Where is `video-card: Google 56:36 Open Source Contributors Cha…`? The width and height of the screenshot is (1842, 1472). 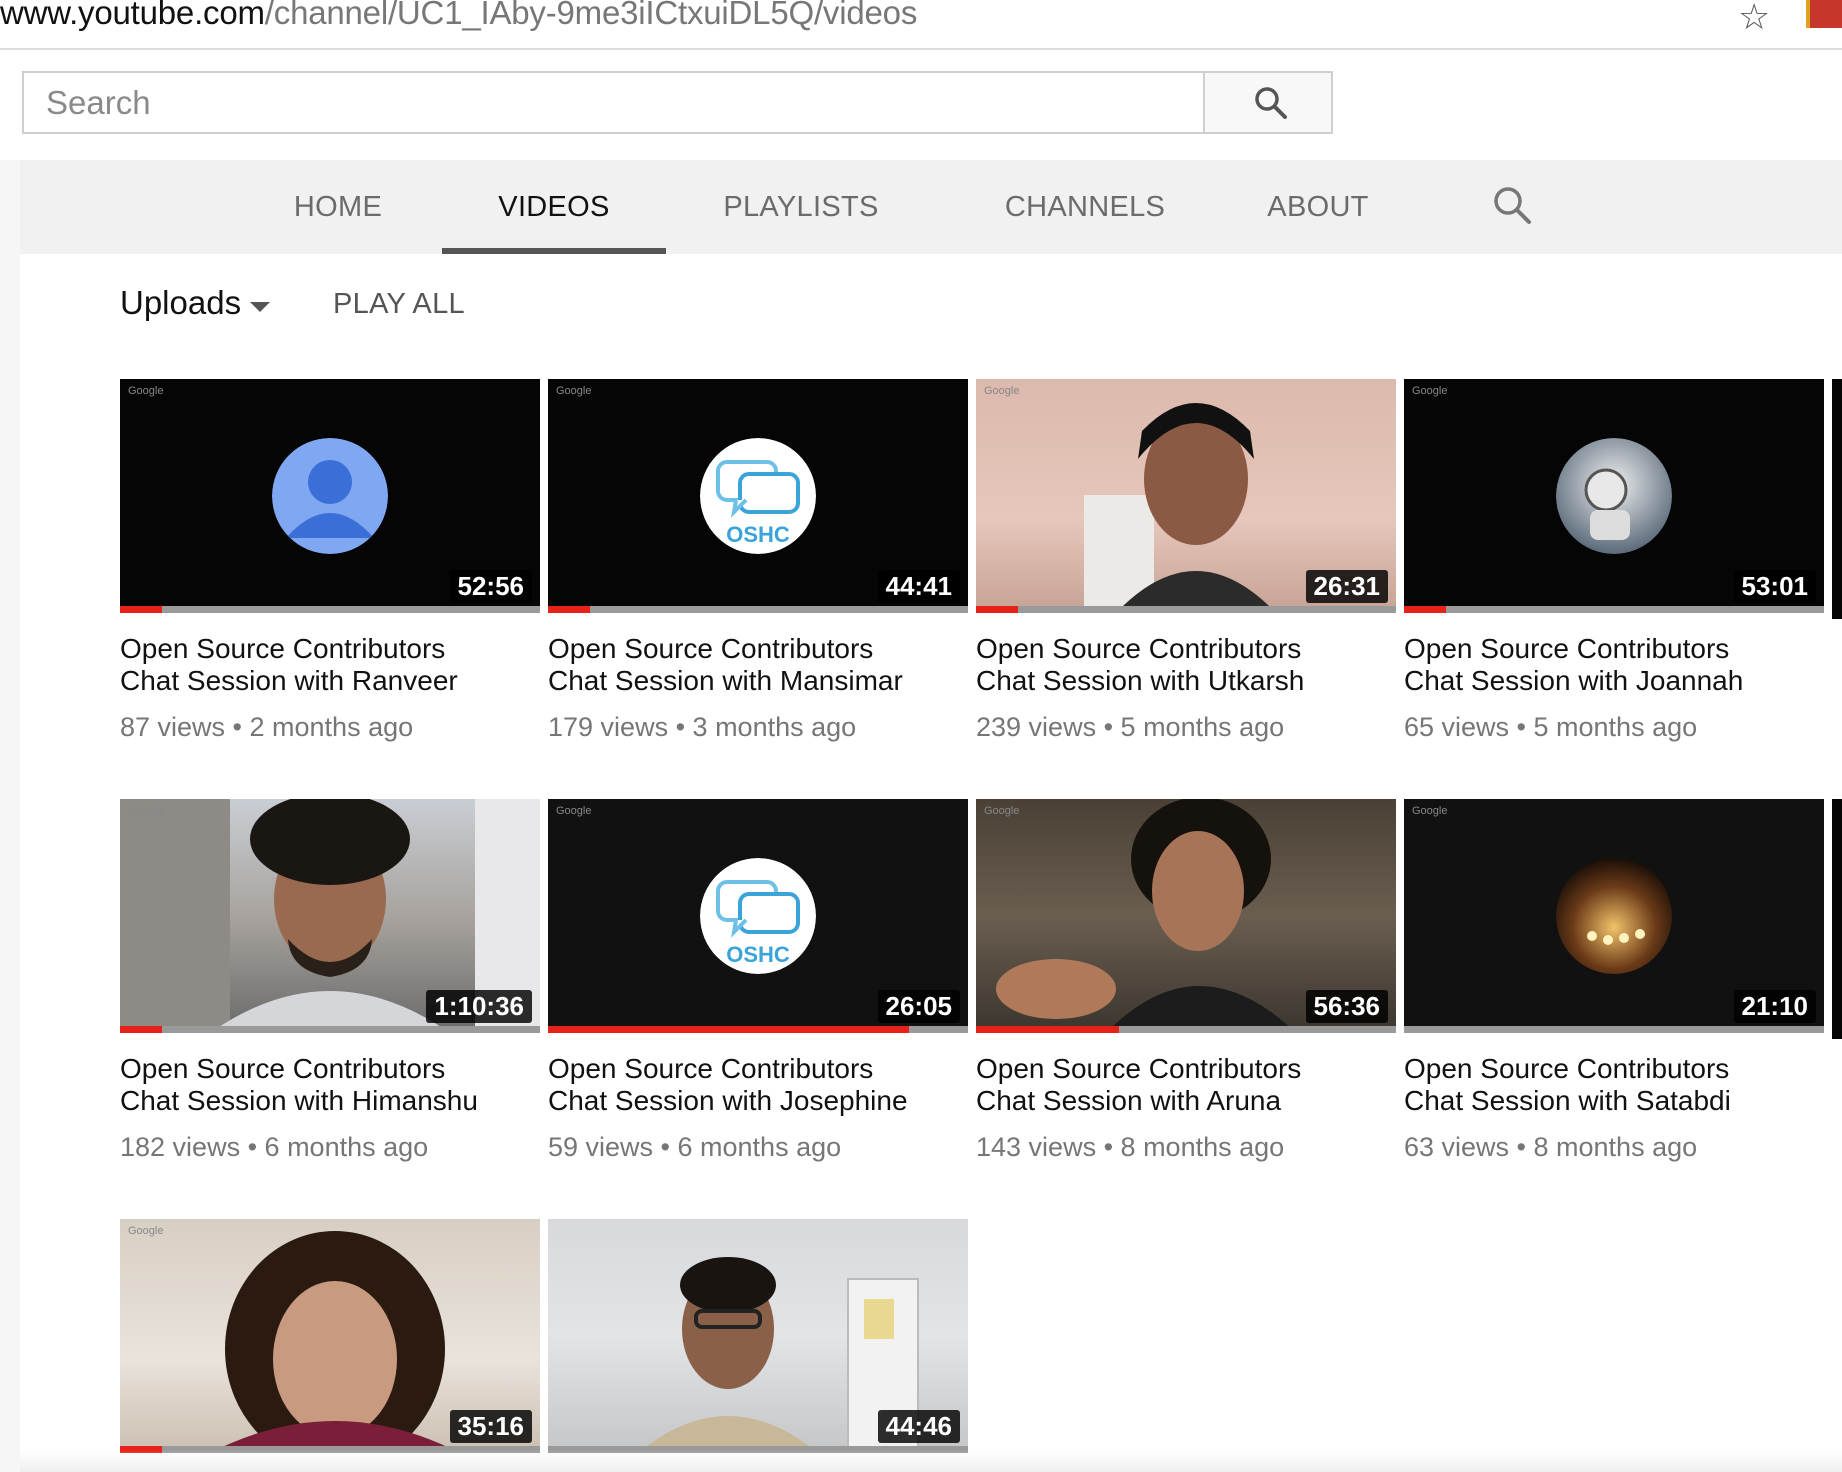 video-card: Google 56:36 Open Source Contributors Cha… is located at coordinates (1186, 981).